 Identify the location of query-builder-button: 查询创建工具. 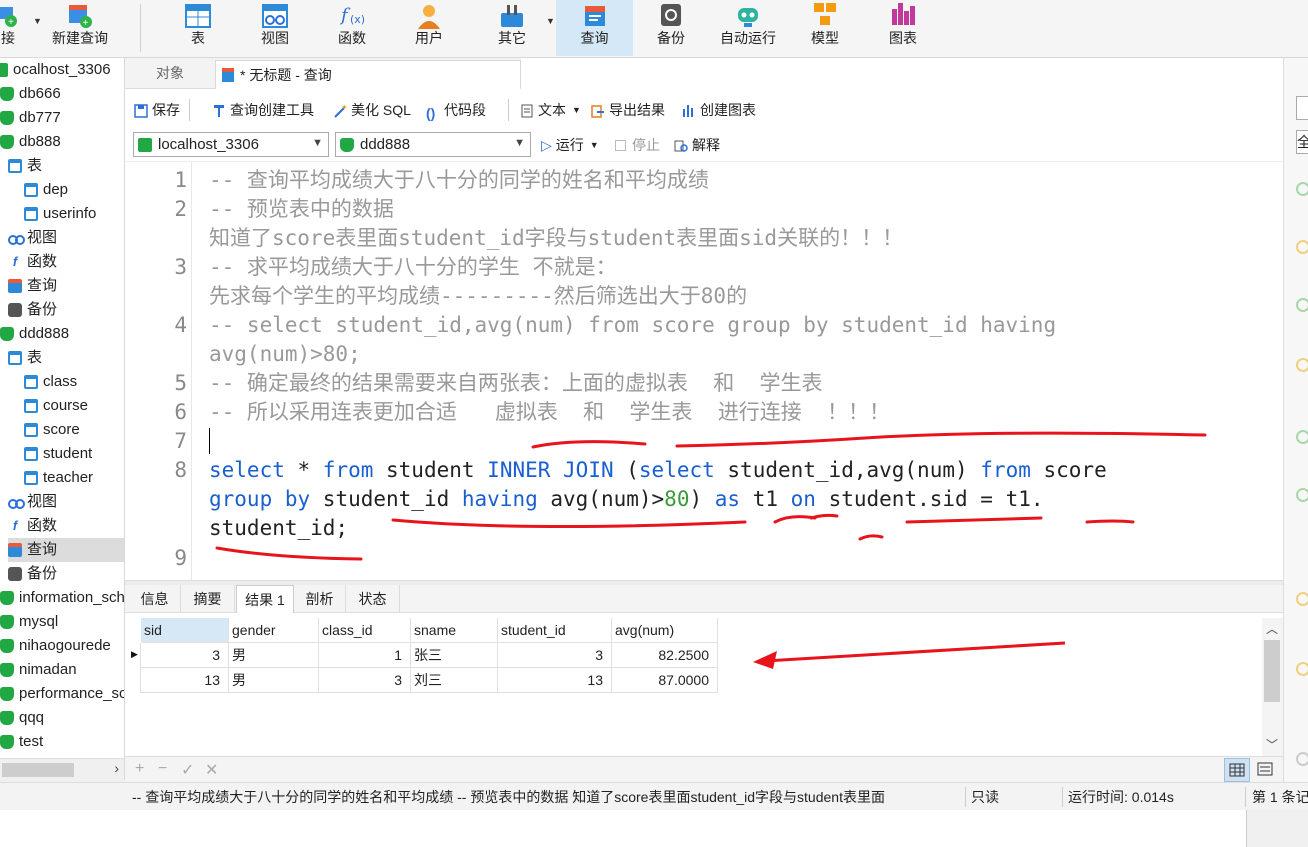
(263, 110).